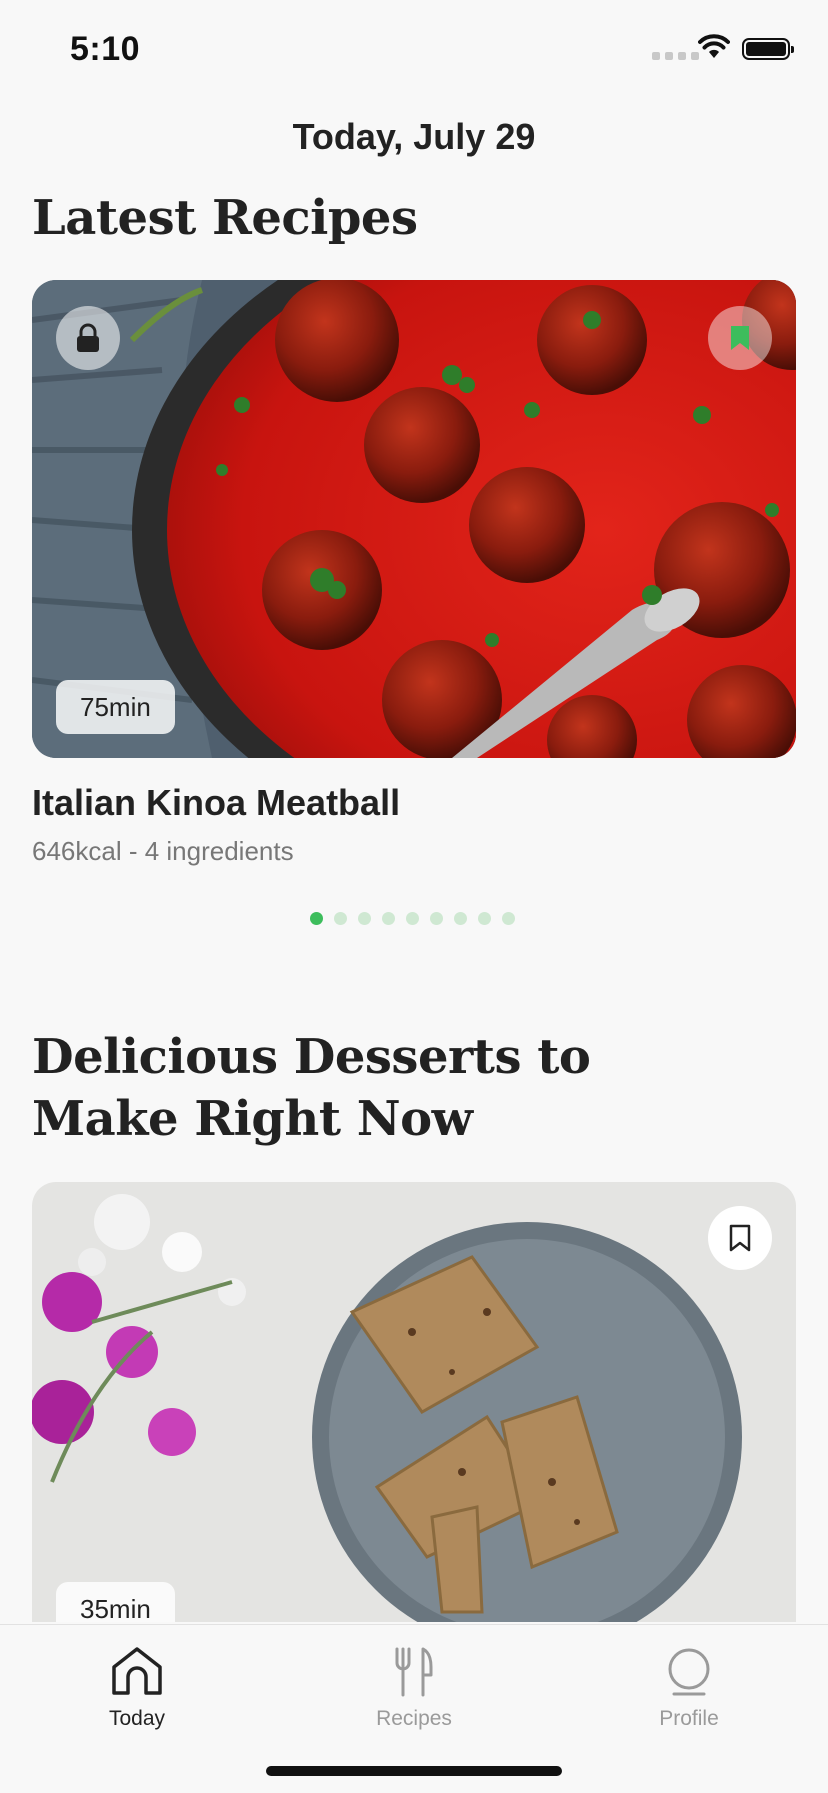 The image size is (828, 1793). Describe the element at coordinates (115, 707) in the screenshot. I see `duration-chip: 75min` at that location.